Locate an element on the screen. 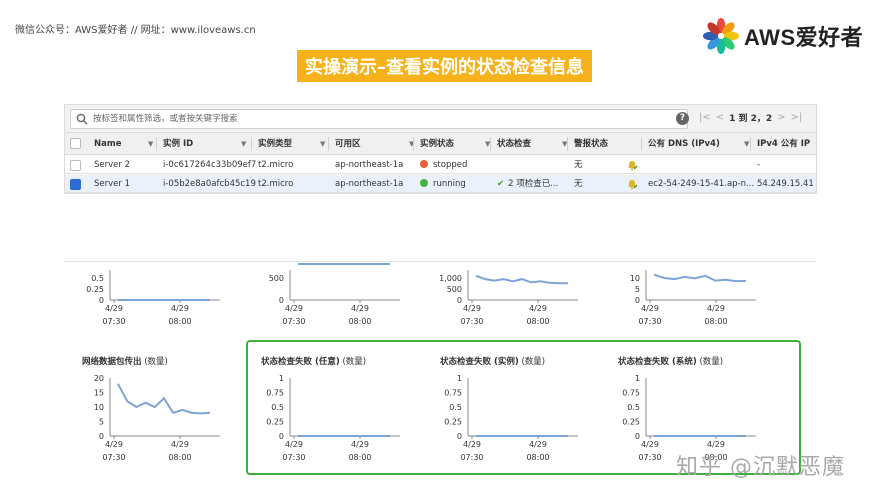  col-instance-type: 实例类型 ▼ is located at coordinates (291, 144).